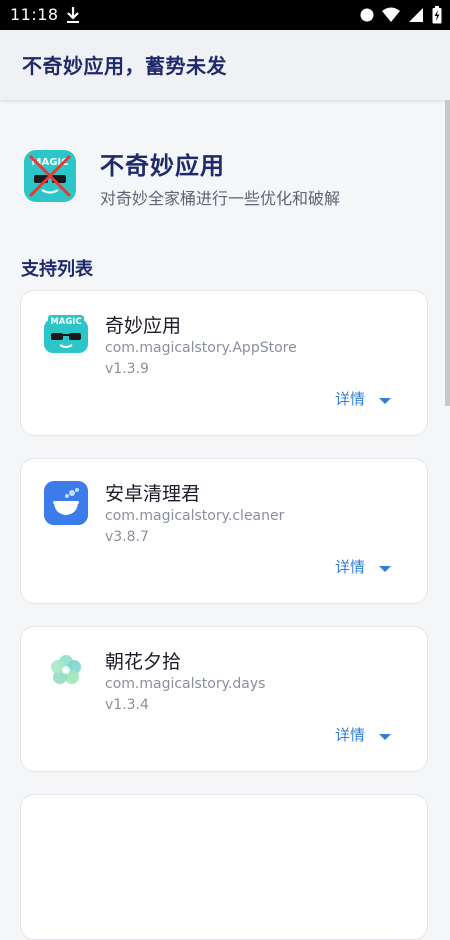 Image resolution: width=450 pixels, height=940 pixels. What do you see at coordinates (153, 494) in the screenshot?
I see `app-name: 安卓清理君` at bounding box center [153, 494].